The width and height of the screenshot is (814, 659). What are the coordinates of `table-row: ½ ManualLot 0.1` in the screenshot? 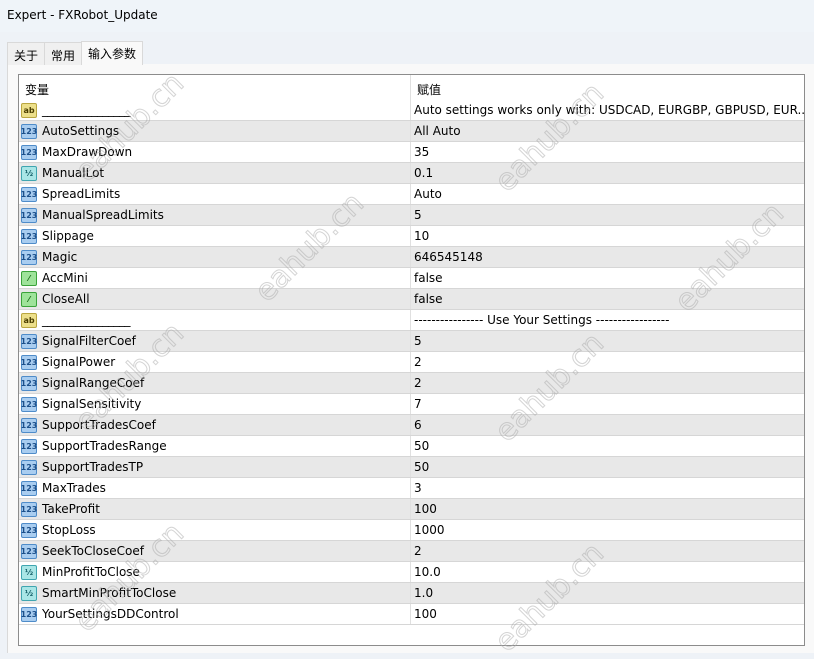 It's located at (411, 173).